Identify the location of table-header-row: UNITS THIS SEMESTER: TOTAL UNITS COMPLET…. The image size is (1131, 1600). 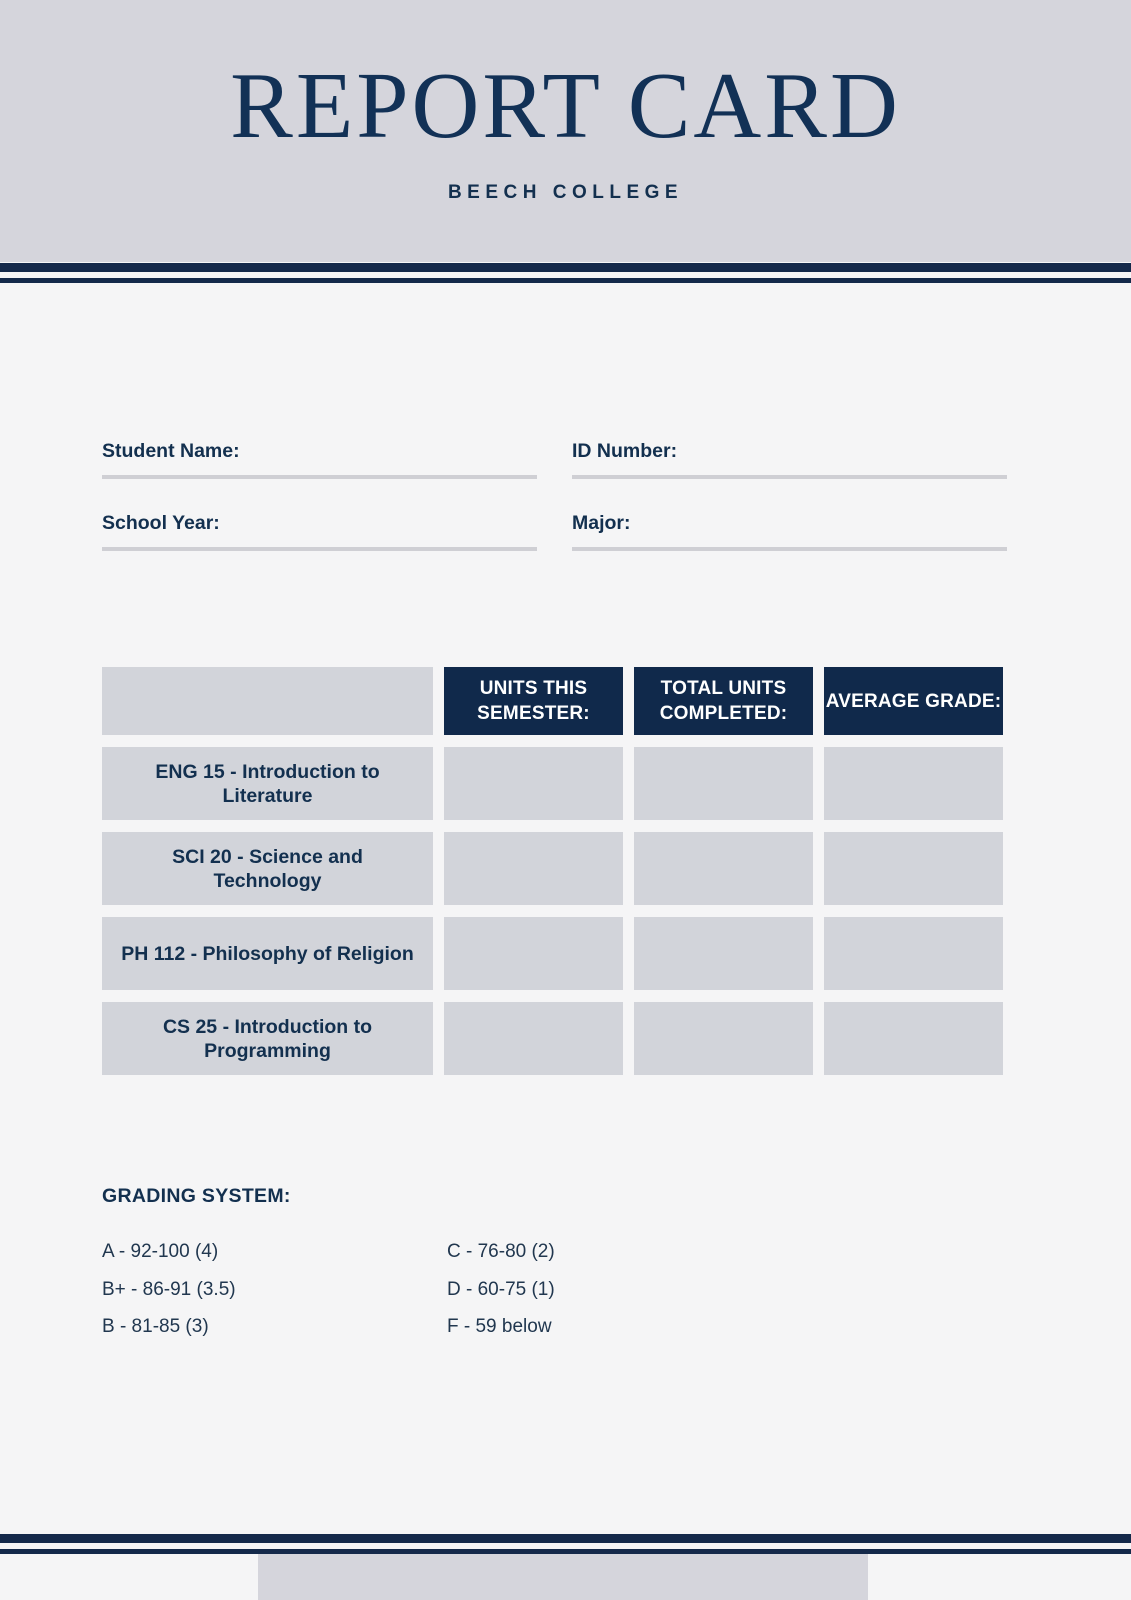
(555, 701).